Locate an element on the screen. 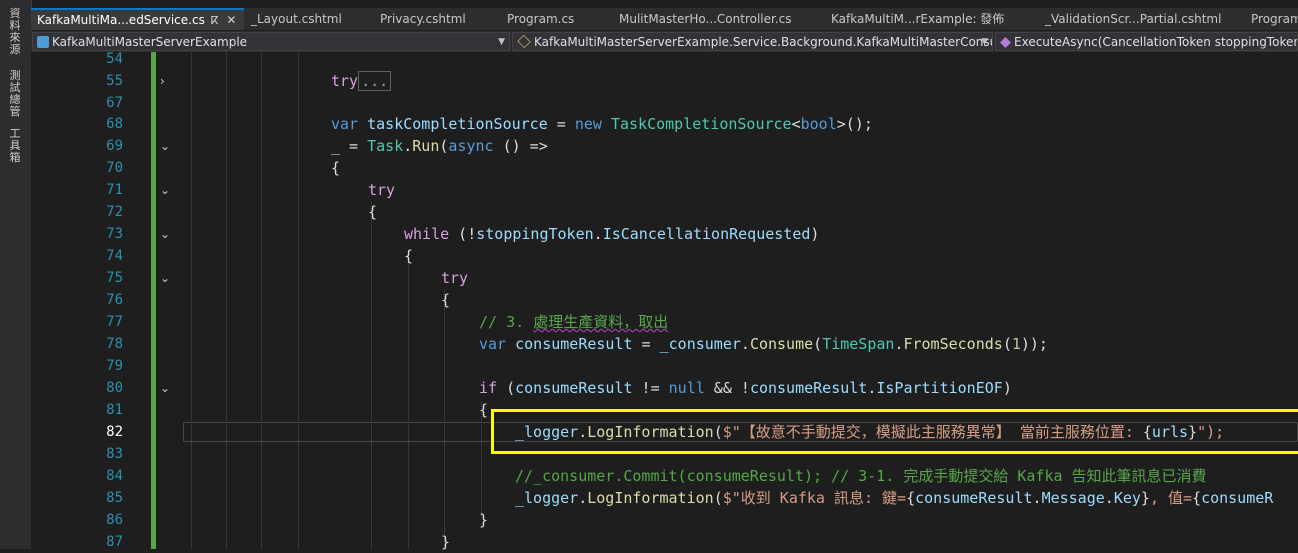 The width and height of the screenshot is (1298, 553). code-line: 79 is located at coordinates (664, 366).